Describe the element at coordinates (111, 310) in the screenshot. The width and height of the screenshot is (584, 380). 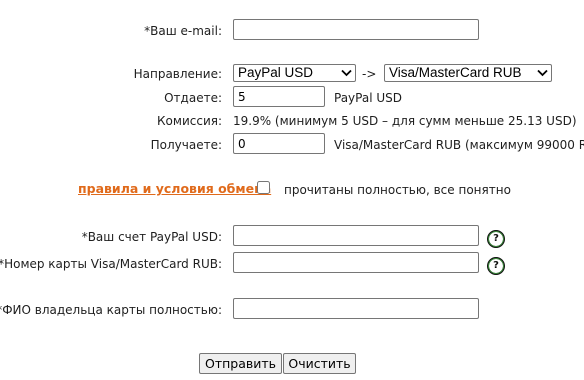
I see `holder-label: *ФИО владельца карты полностью:` at that location.